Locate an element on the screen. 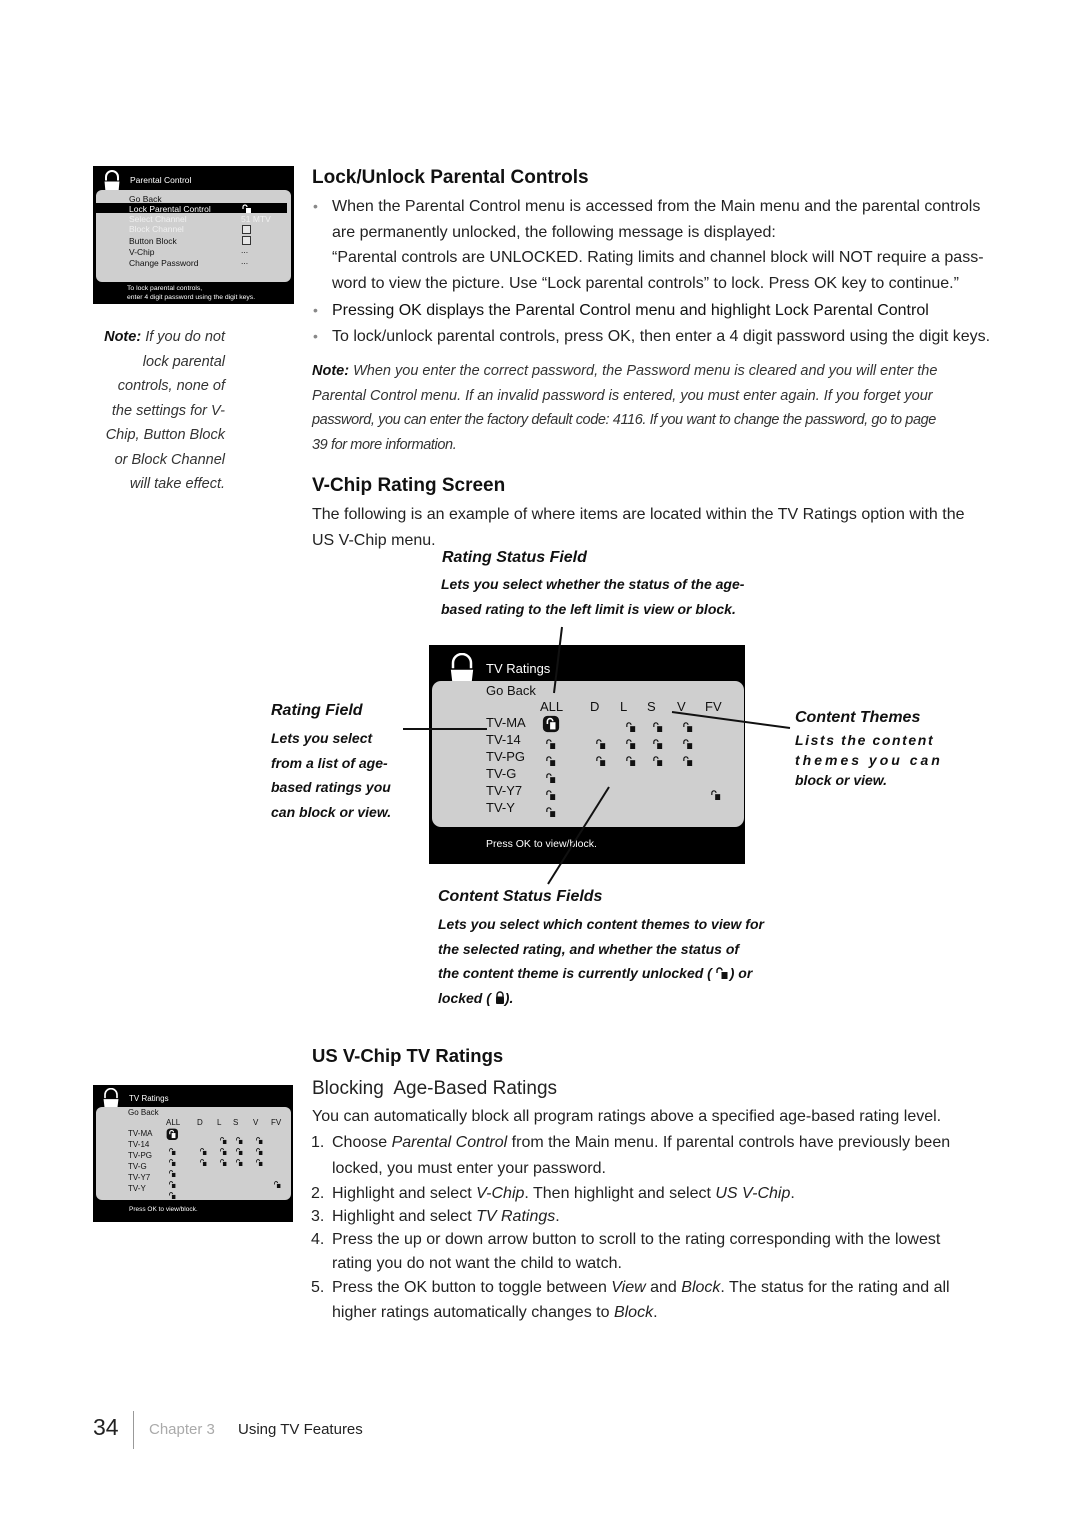  step-number: 3. is located at coordinates (318, 1216).